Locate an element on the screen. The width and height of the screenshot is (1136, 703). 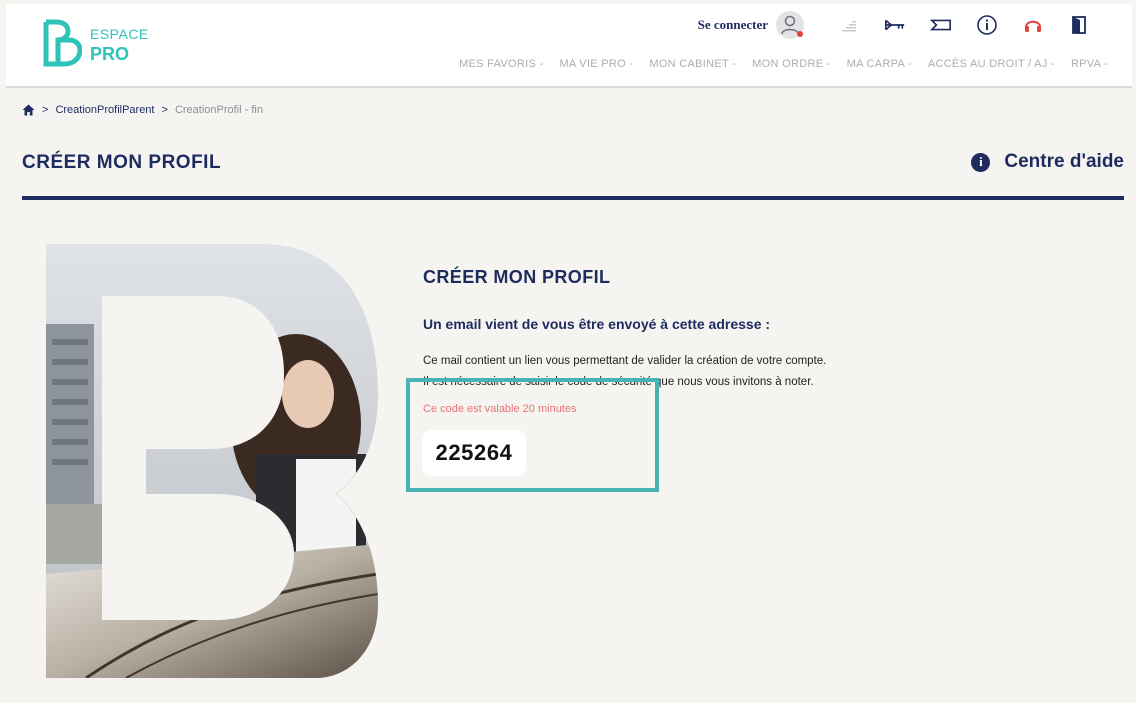
logout-button is located at coordinates (1079, 25).